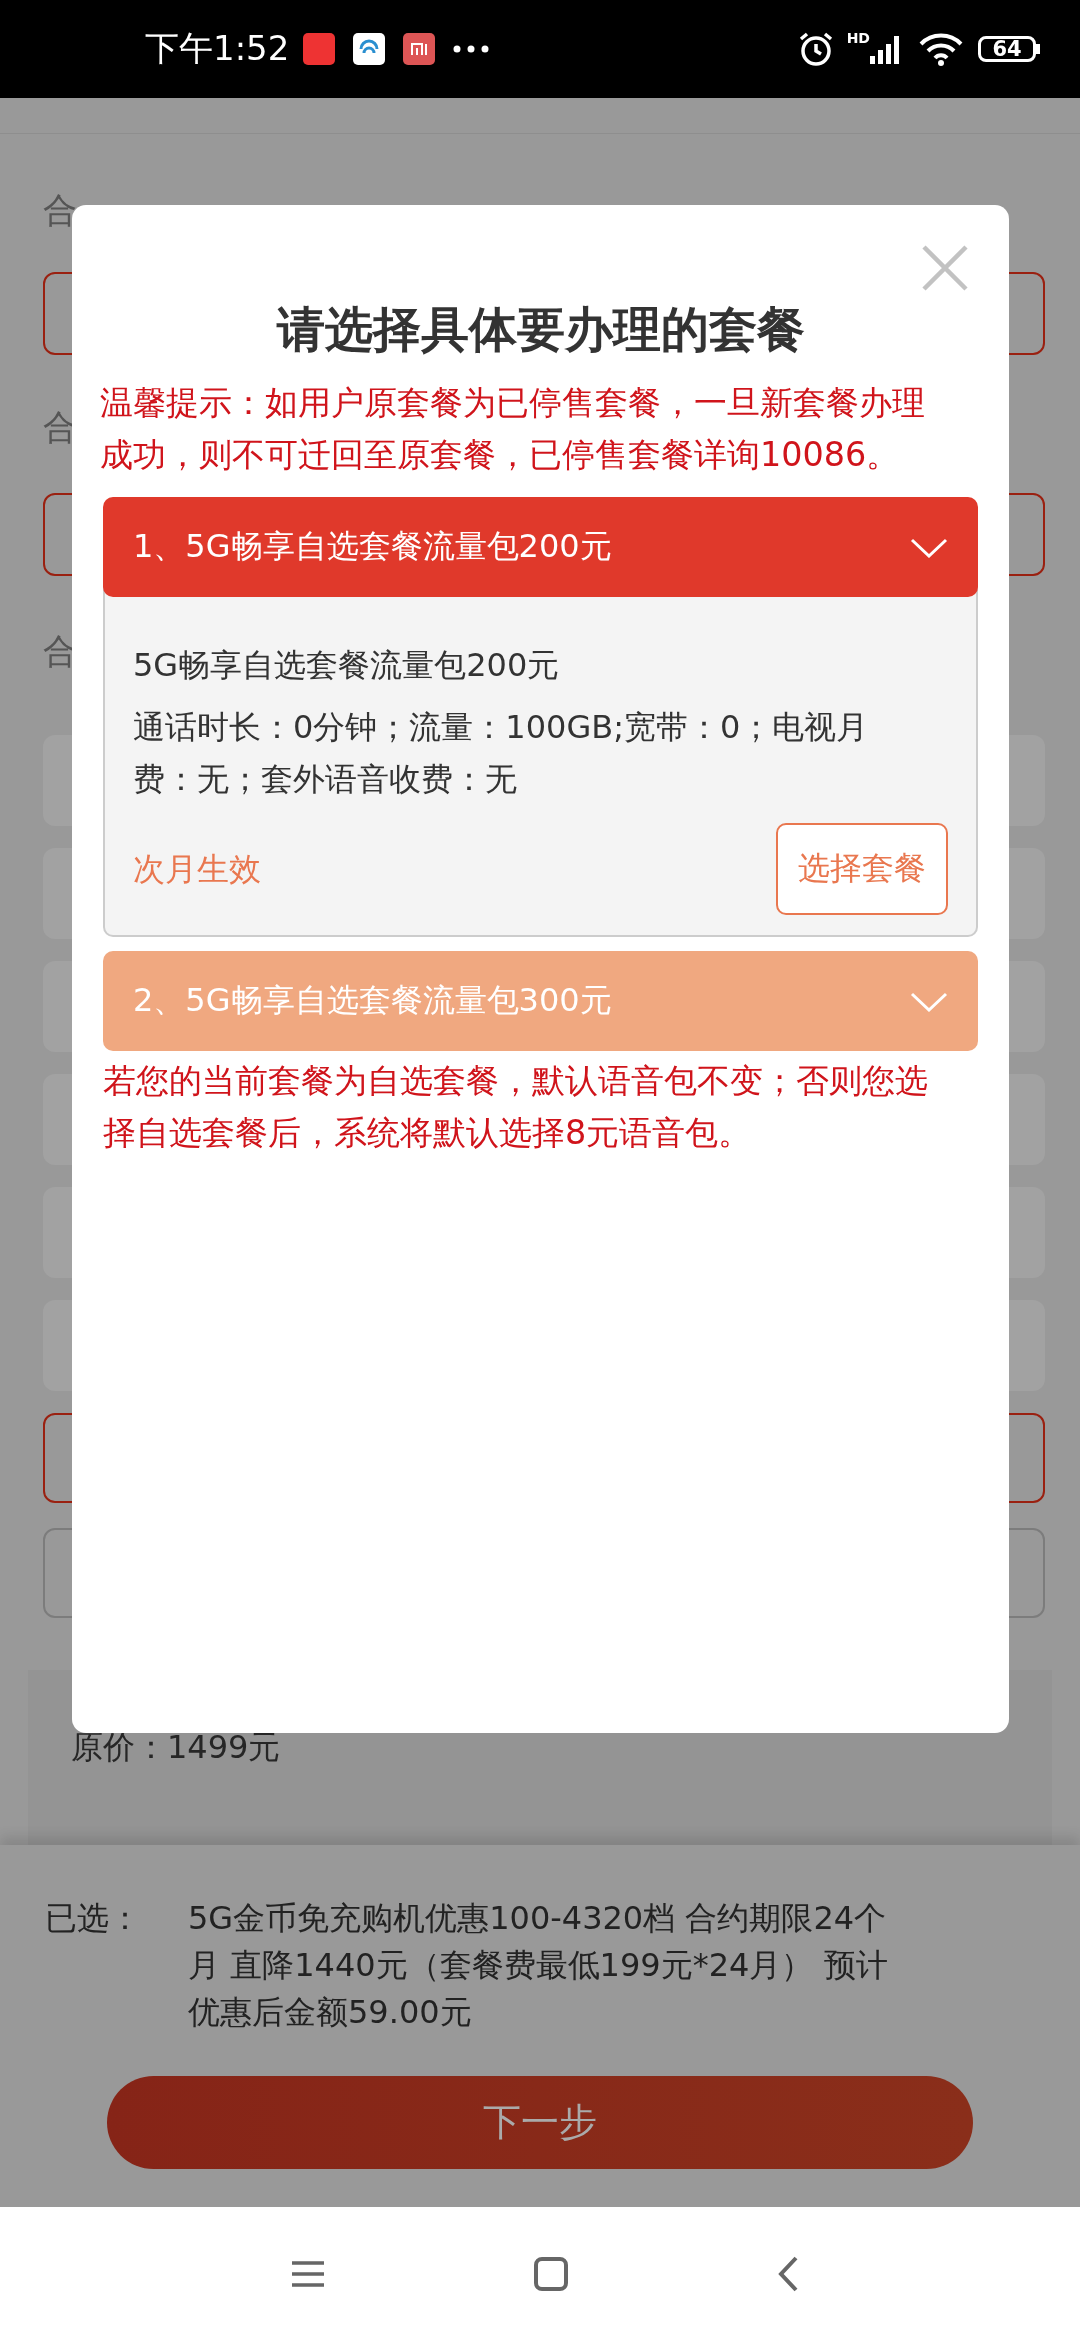 The width and height of the screenshot is (1080, 2340). What do you see at coordinates (347, 665) in the screenshot?
I see `package-name: 5G畅享自选套餐流量包200元` at bounding box center [347, 665].